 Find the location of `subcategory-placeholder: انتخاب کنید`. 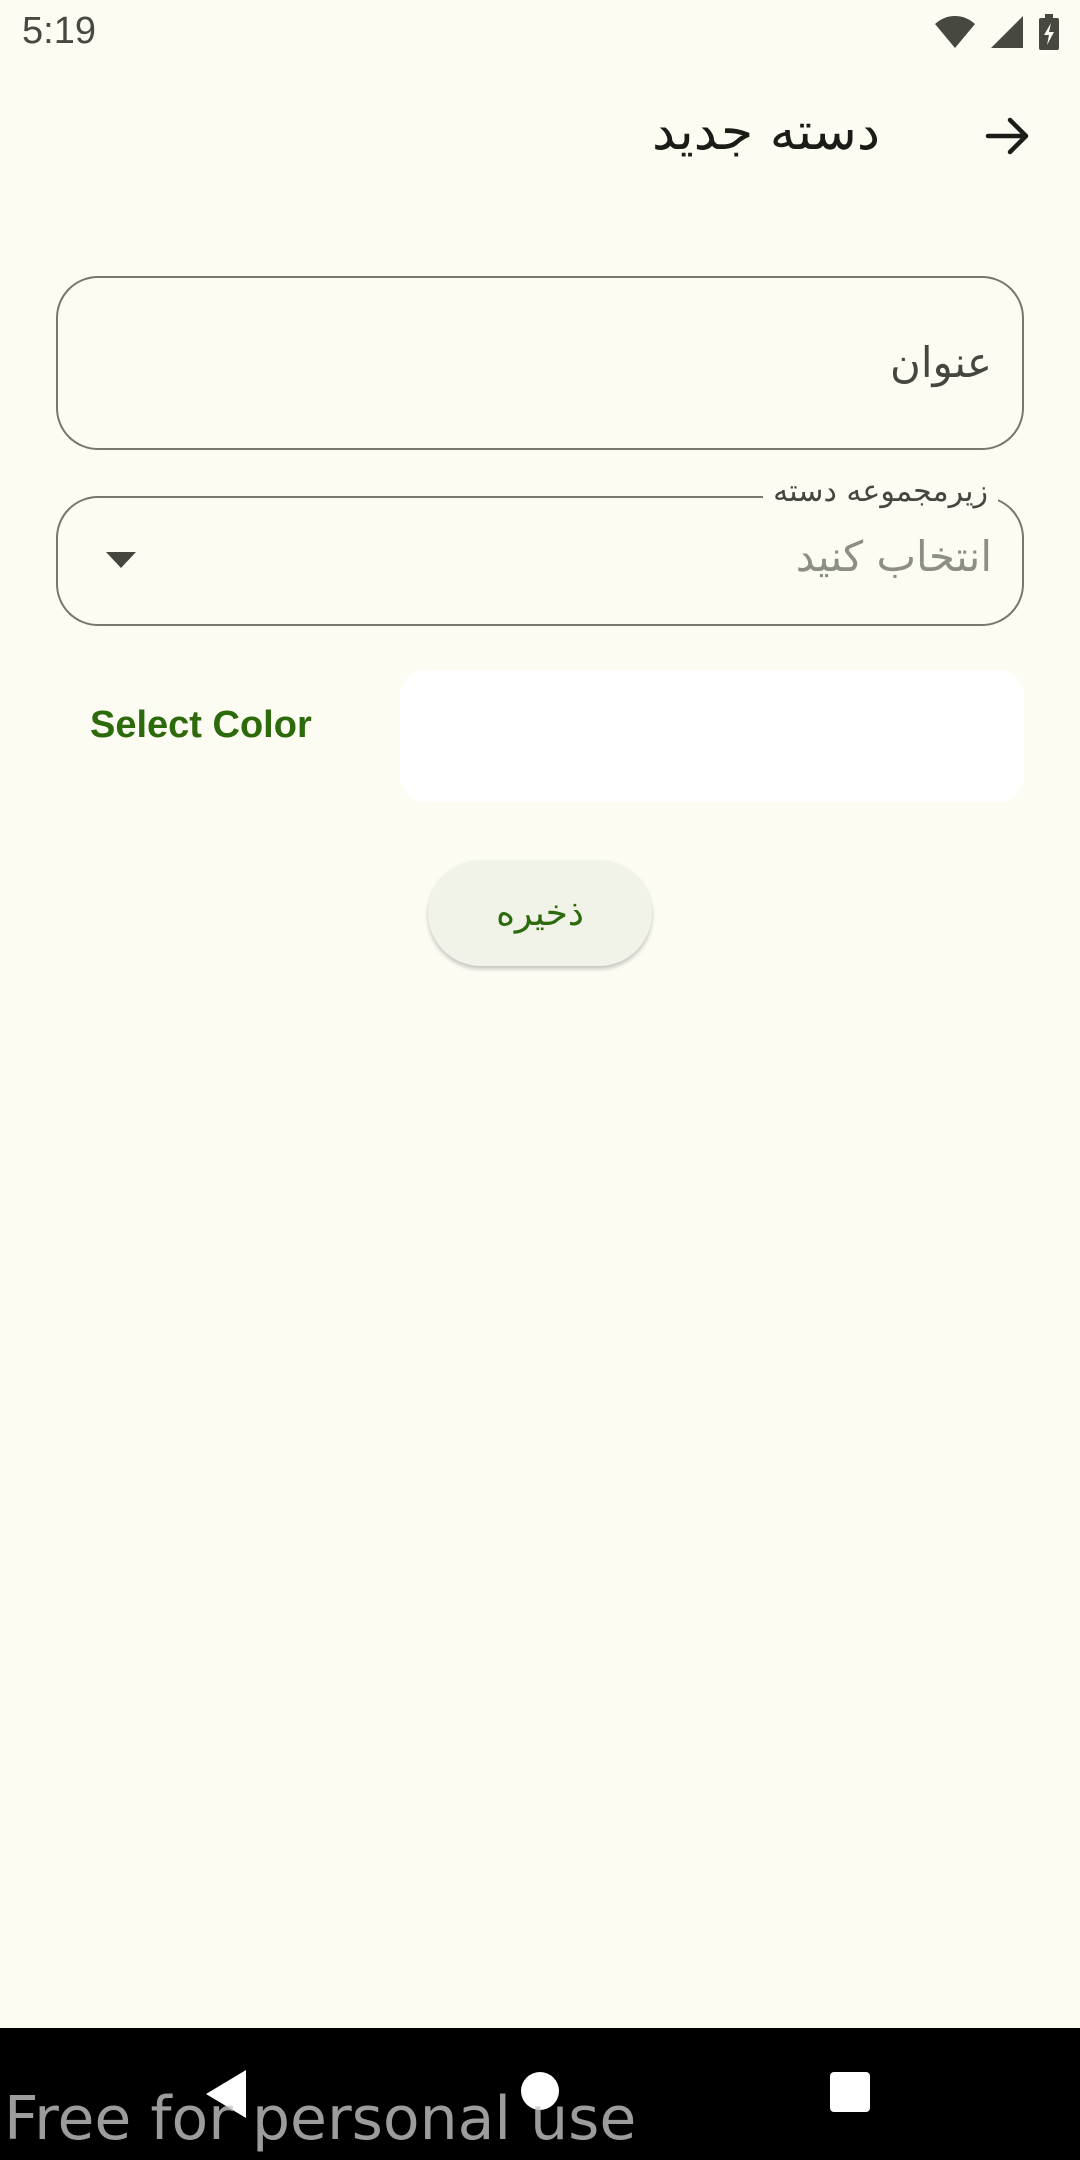

subcategory-placeholder: انتخاب کنید is located at coordinates (893, 556).